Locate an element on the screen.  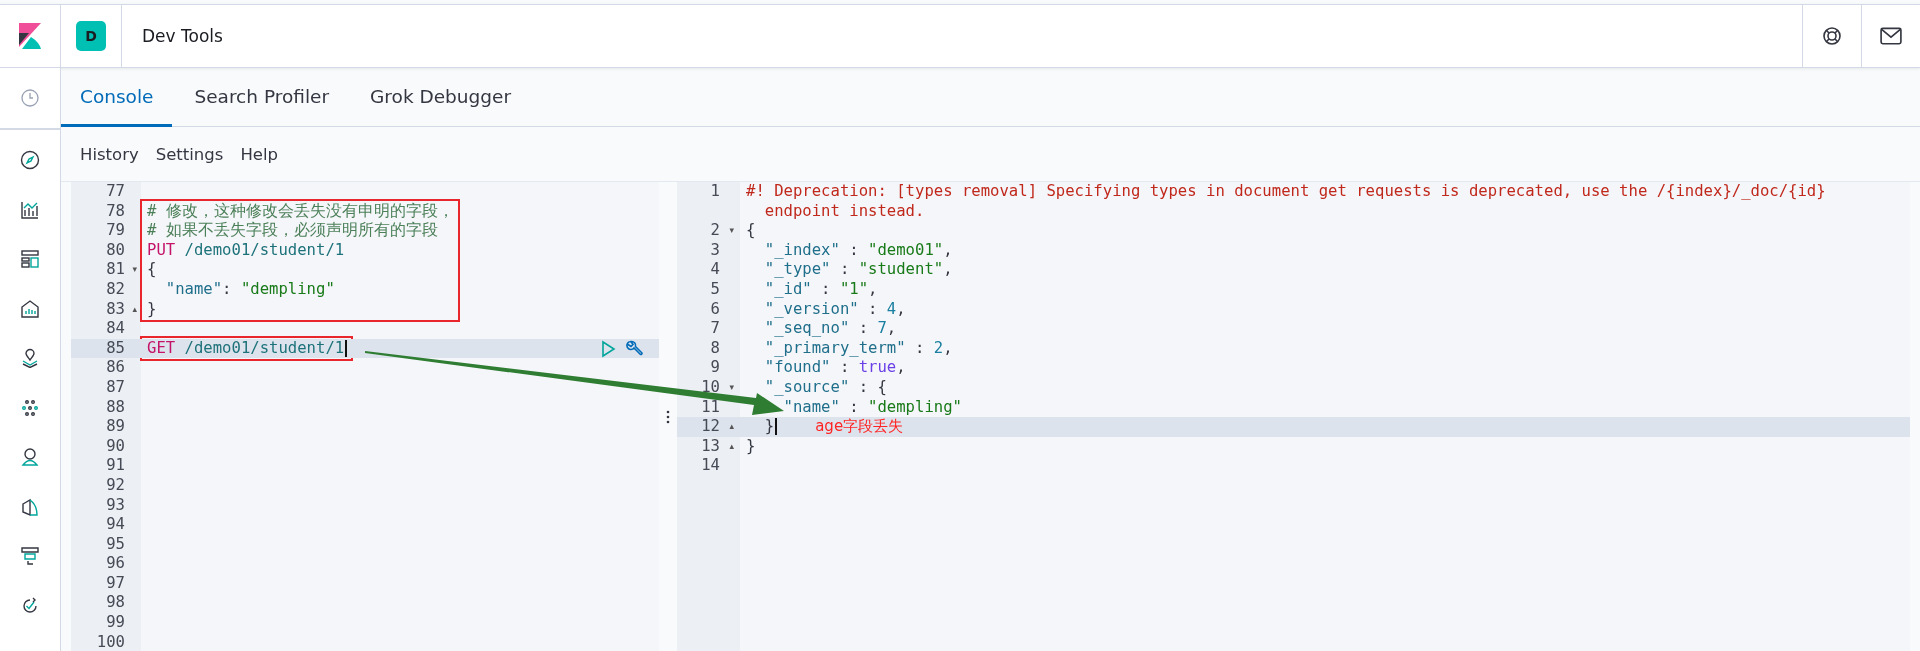
map-pin-icon is located at coordinates (30, 358).